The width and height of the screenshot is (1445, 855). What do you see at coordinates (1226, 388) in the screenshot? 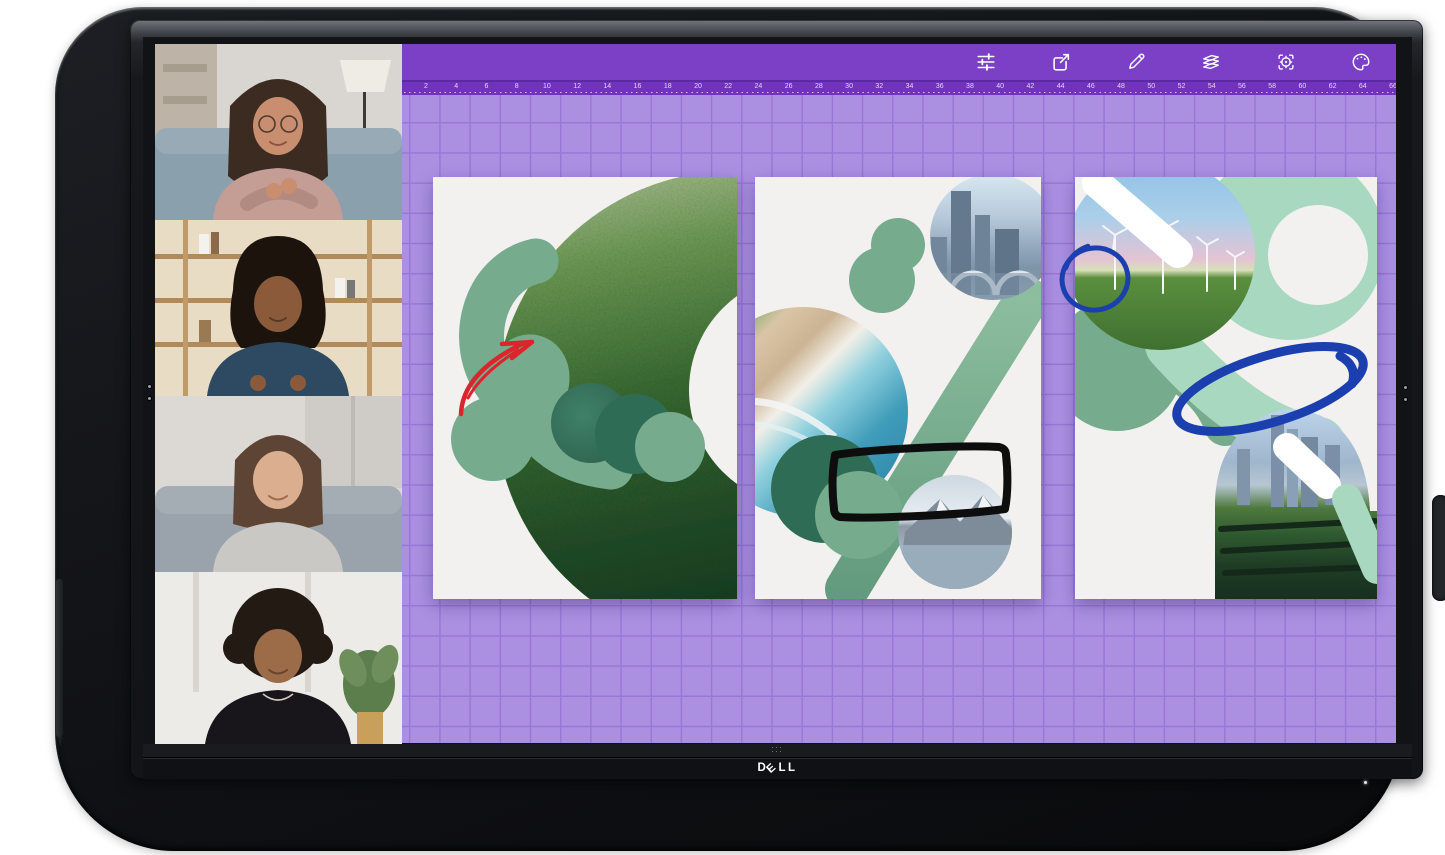
I see `poster-card-windfarm-city` at bounding box center [1226, 388].